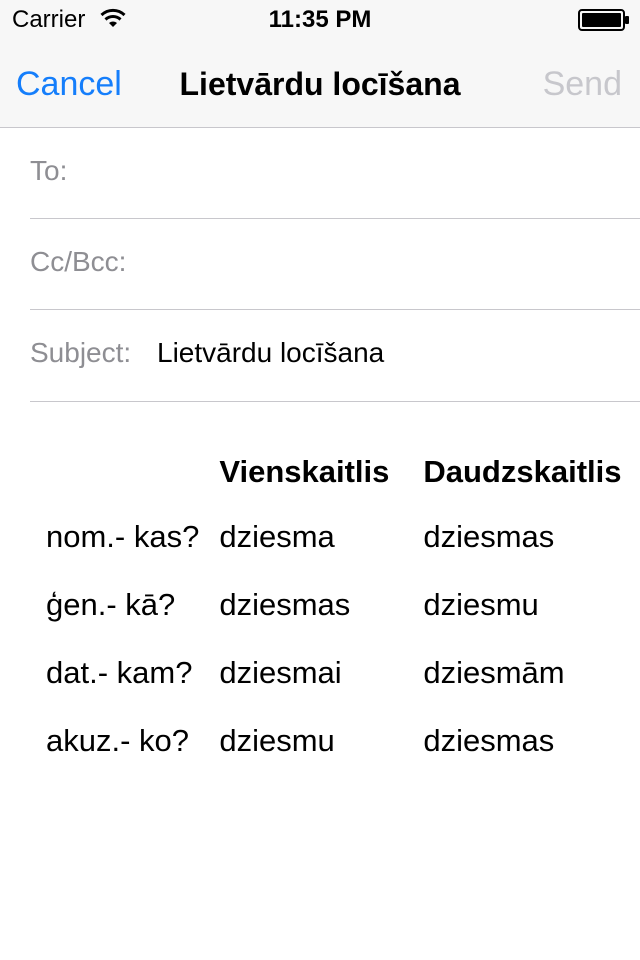  Describe the element at coordinates (119, 672) in the screenshot. I see `case-cell: dat.- kam?` at that location.